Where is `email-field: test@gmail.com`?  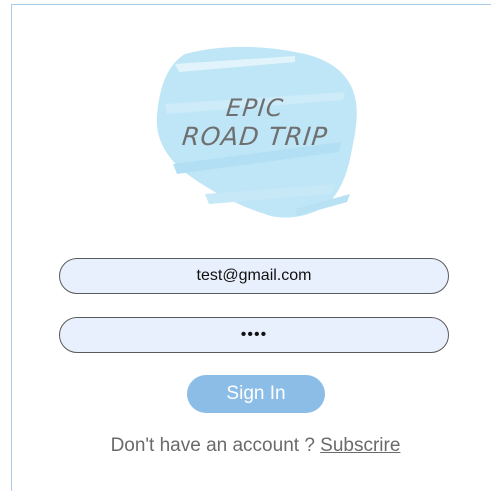 email-field: test@gmail.com is located at coordinates (254, 276).